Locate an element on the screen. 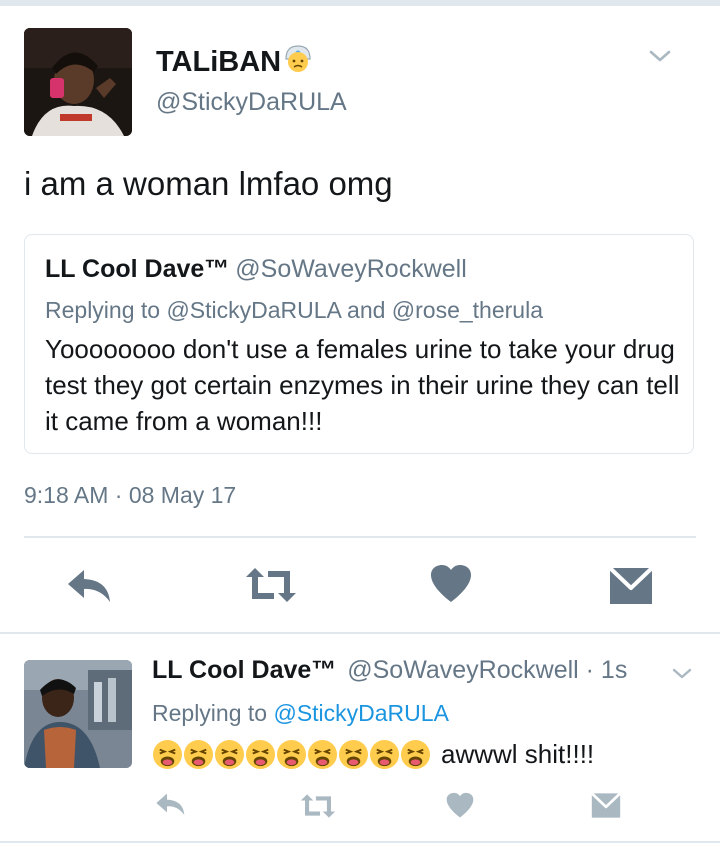  replying-label: Replying to is located at coordinates (210, 713).